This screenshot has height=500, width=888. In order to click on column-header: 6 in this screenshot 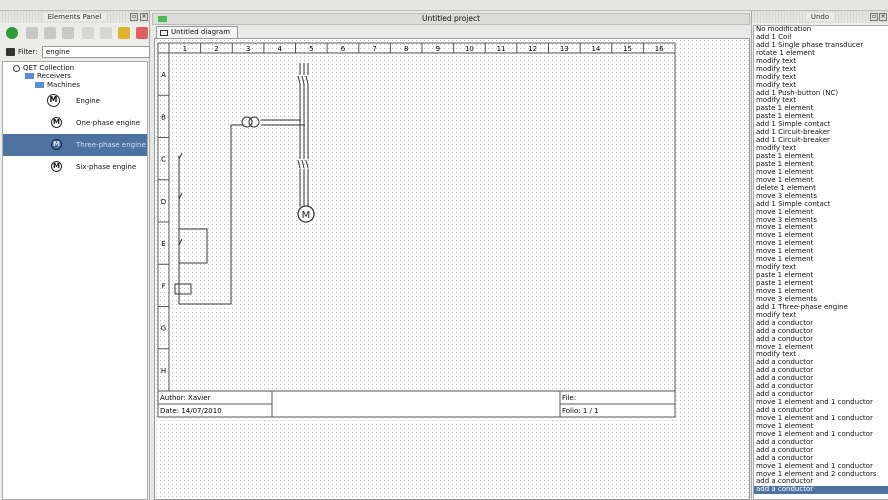, I will do `click(343, 49)`.